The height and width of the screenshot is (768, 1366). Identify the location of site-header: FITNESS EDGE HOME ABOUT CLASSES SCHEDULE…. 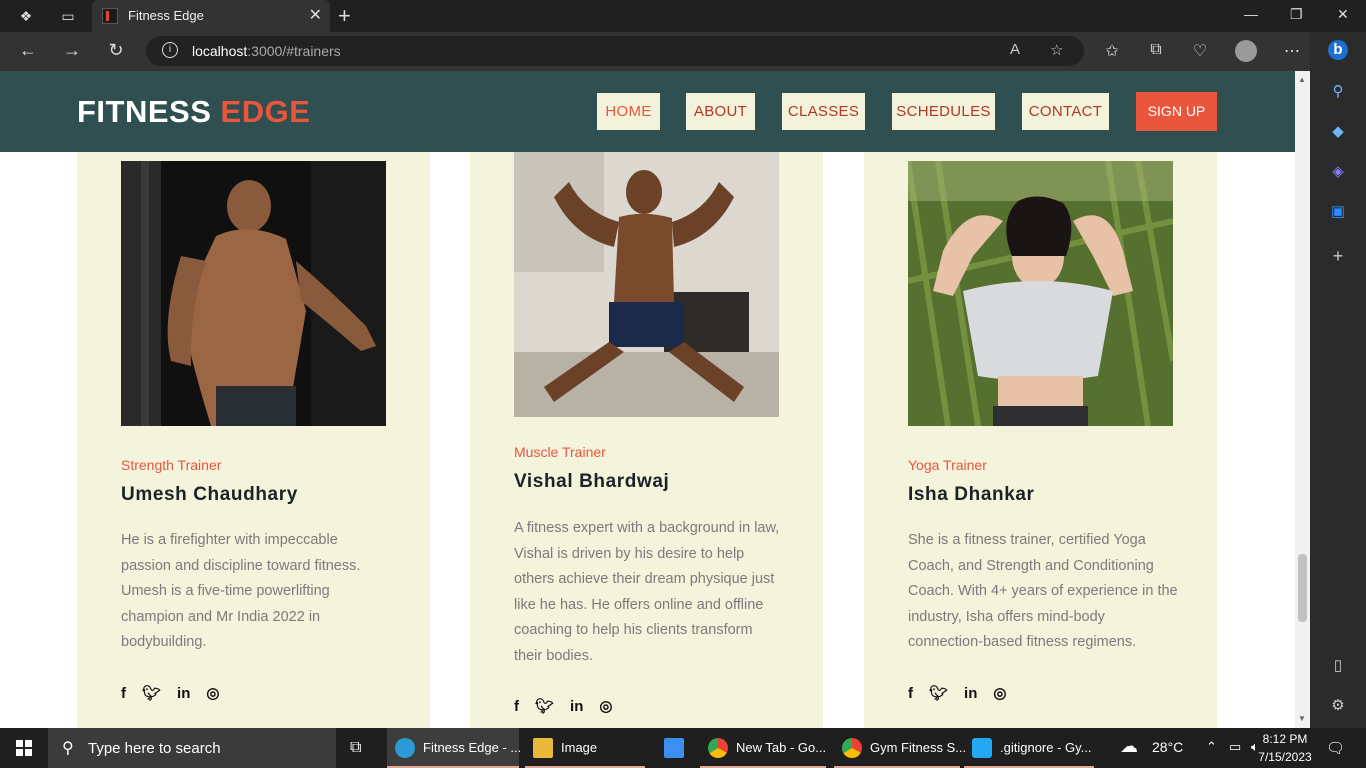
(647, 111).